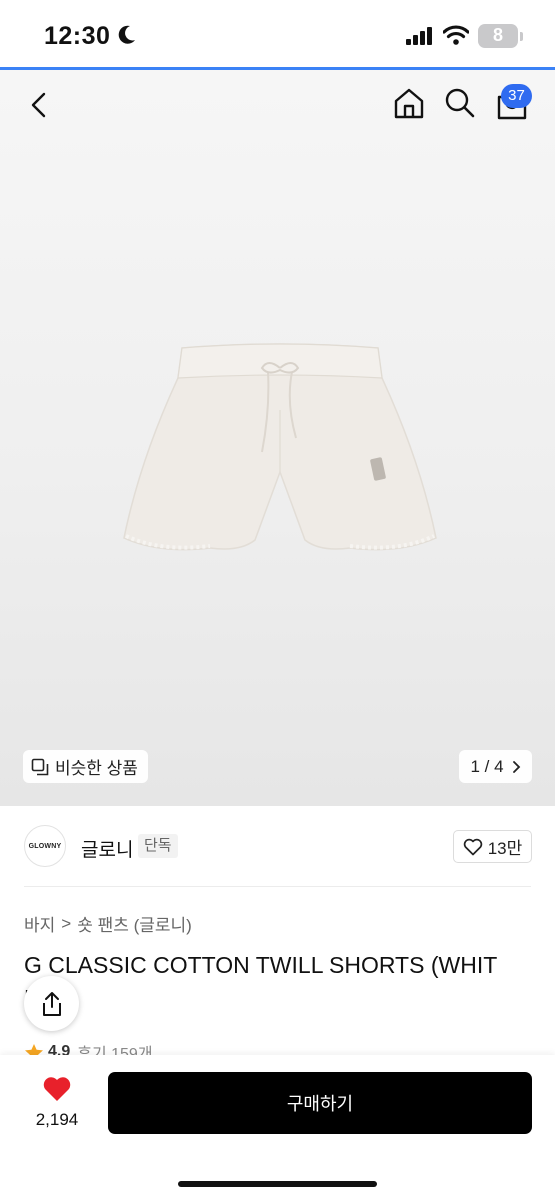  What do you see at coordinates (57, 1102) in the screenshot?
I see `wishlist-button: 2,194` at bounding box center [57, 1102].